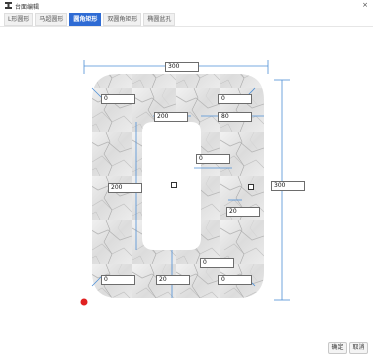 This screenshot has width=373, height=364. I want to click on side-slot-handle, so click(251, 187).